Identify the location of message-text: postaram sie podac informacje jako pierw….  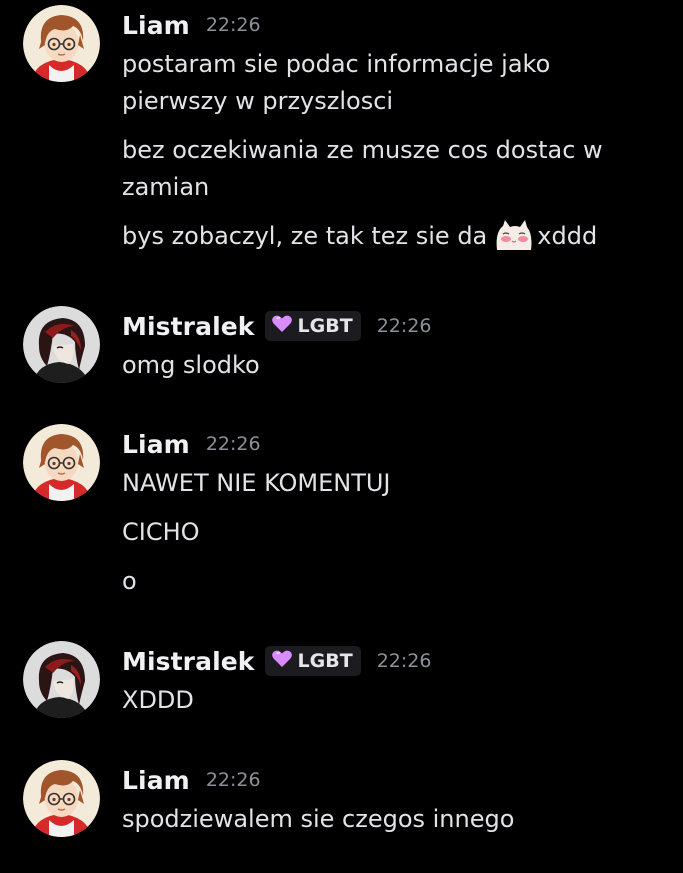
(336, 82).